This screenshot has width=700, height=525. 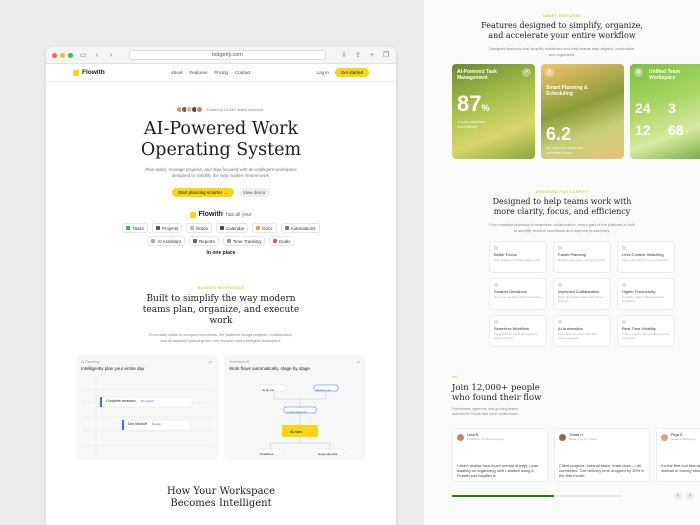 What do you see at coordinates (93, 72) in the screenshot?
I see `brand-name: Flowith` at bounding box center [93, 72].